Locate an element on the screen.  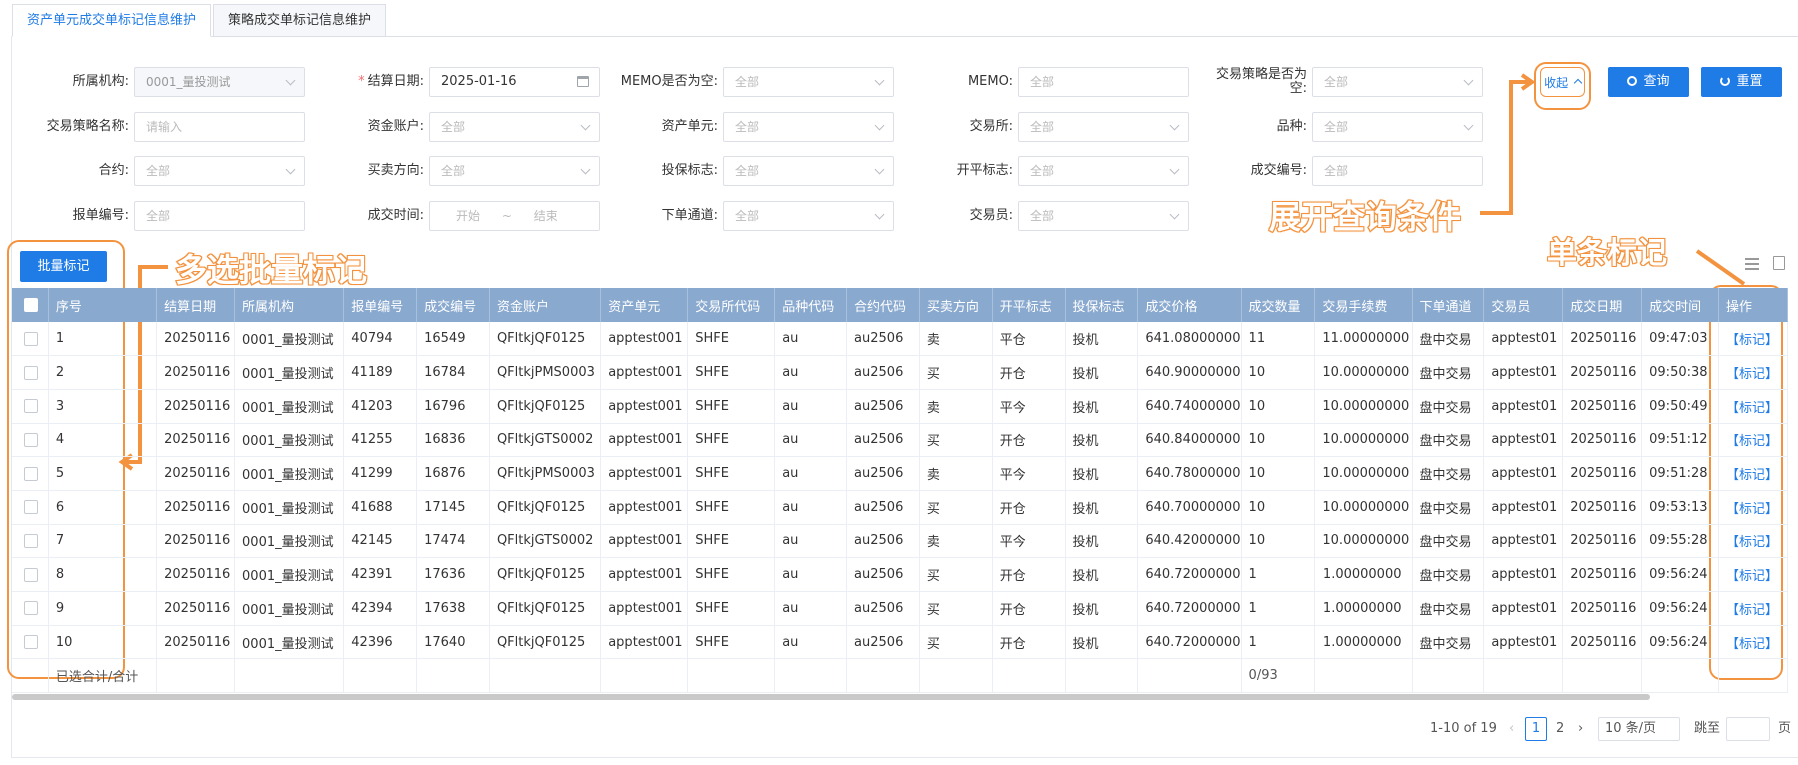
table-cell: 平今 is located at coordinates (1029, 473).